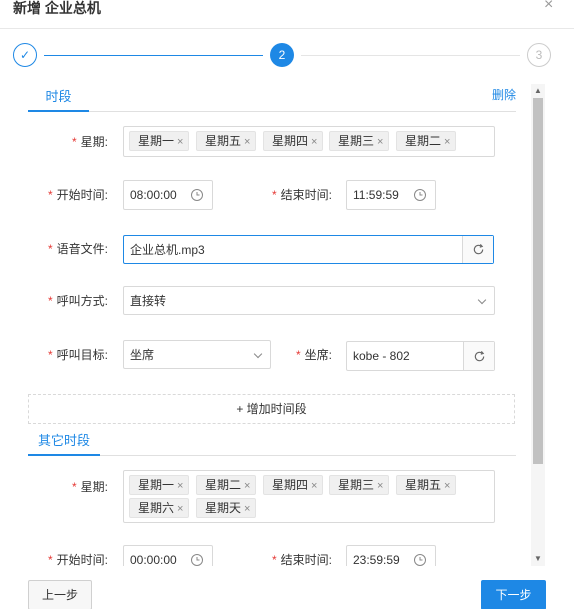  What do you see at coordinates (513, 594) in the screenshot?
I see `next-step-button: 下一步` at bounding box center [513, 594].